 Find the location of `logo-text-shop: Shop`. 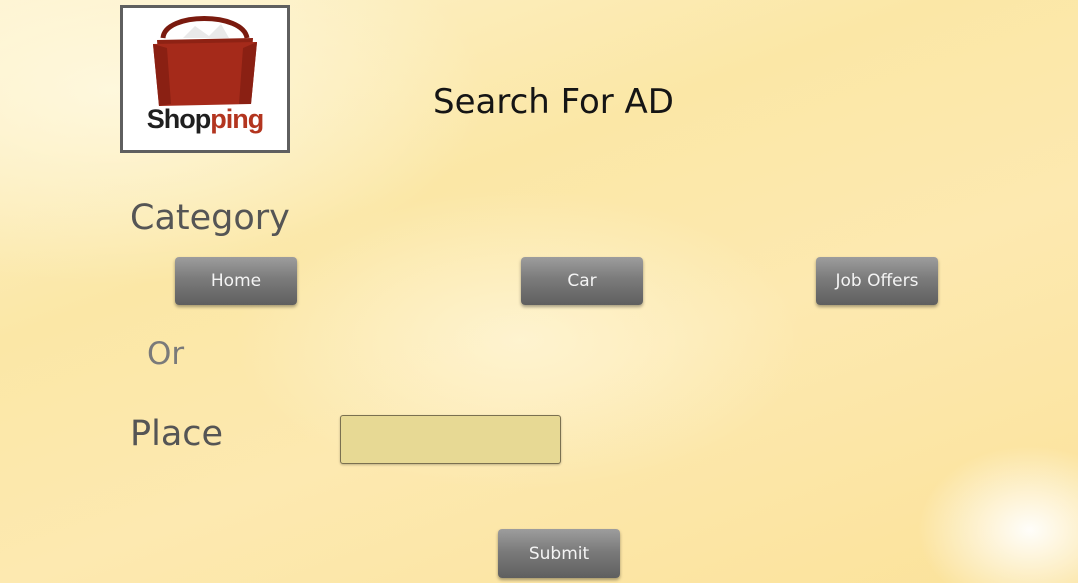

logo-text-shop: Shop is located at coordinates (178, 119).